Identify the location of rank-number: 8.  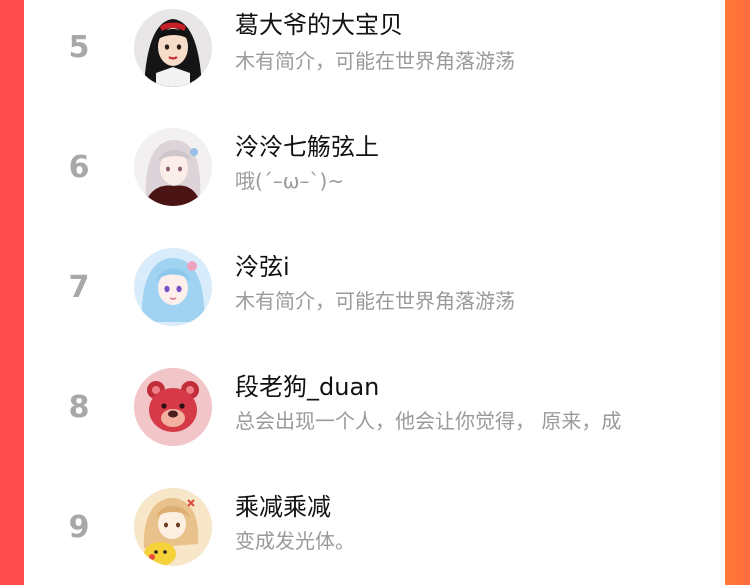
(79, 407).